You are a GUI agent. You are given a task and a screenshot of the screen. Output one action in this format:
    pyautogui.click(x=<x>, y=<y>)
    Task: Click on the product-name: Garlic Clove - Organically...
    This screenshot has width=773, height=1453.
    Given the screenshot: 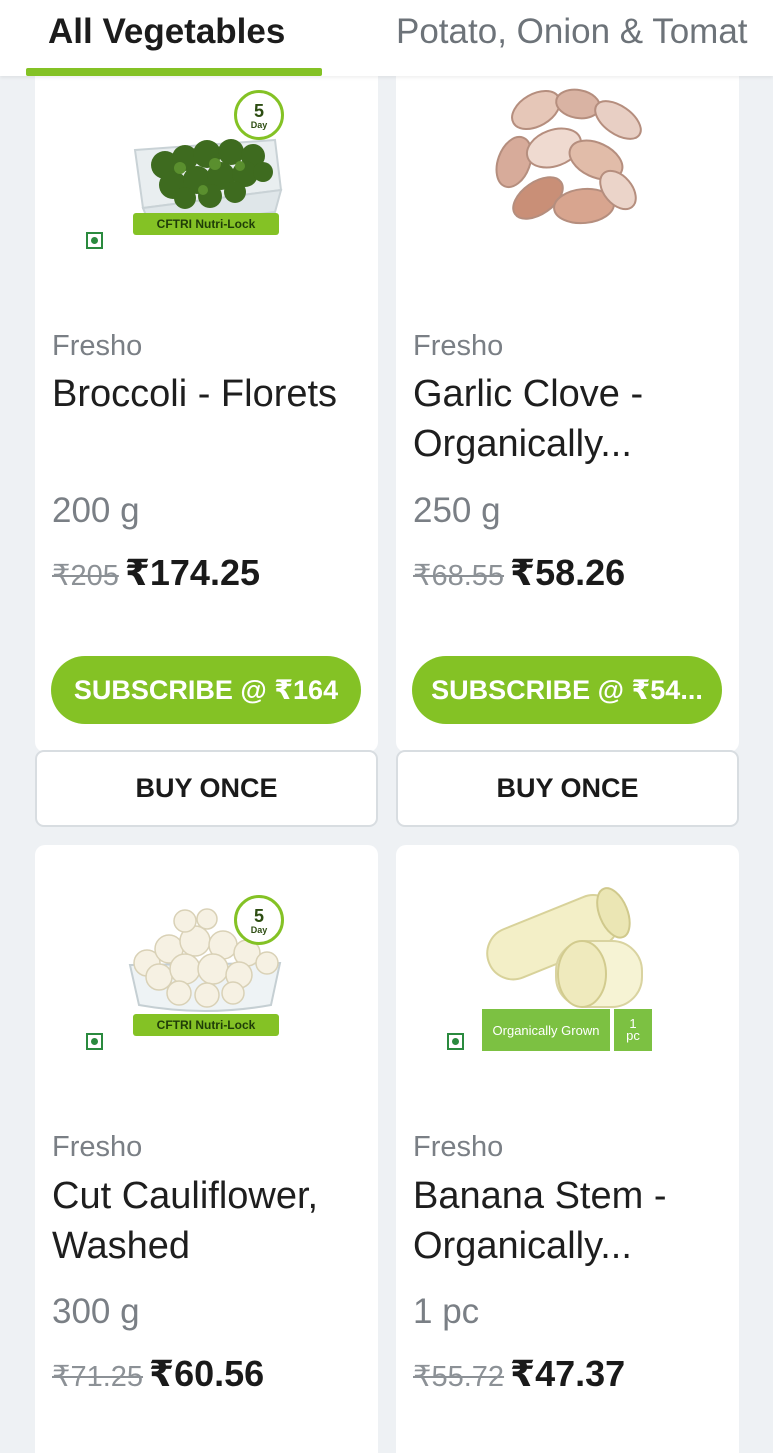 What is the action you would take?
    pyautogui.click(x=573, y=419)
    